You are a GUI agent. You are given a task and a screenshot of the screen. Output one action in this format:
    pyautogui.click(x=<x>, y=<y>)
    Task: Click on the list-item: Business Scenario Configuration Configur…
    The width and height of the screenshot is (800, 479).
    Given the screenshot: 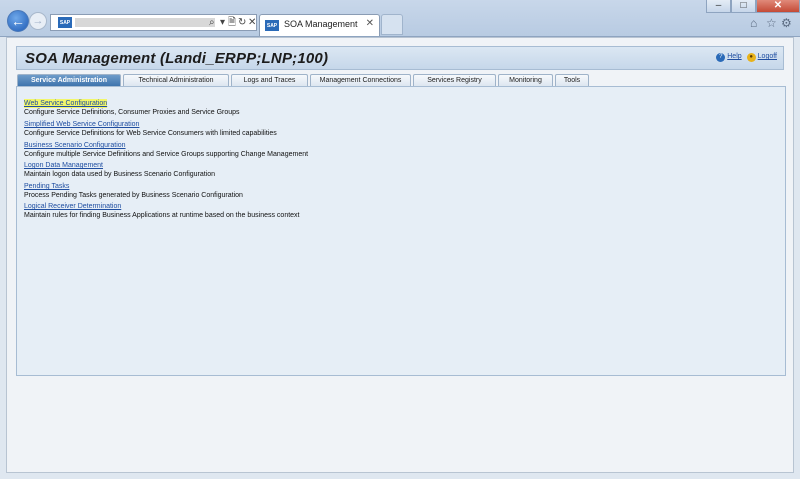 What is the action you would take?
    pyautogui.click(x=166, y=150)
    